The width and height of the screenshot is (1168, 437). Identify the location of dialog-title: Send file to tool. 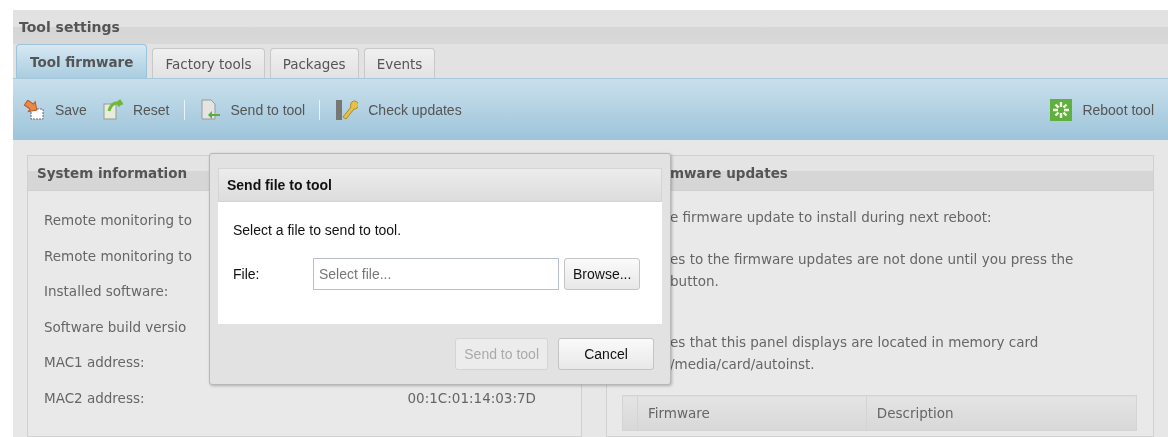
(440, 185).